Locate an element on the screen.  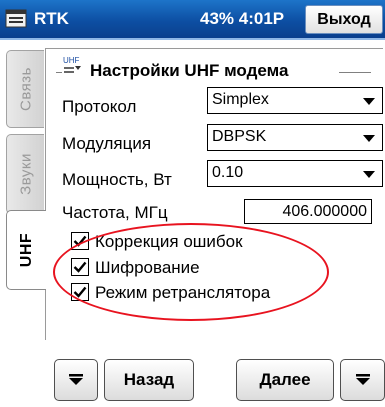
encryption-checkbox is located at coordinates (80, 267).